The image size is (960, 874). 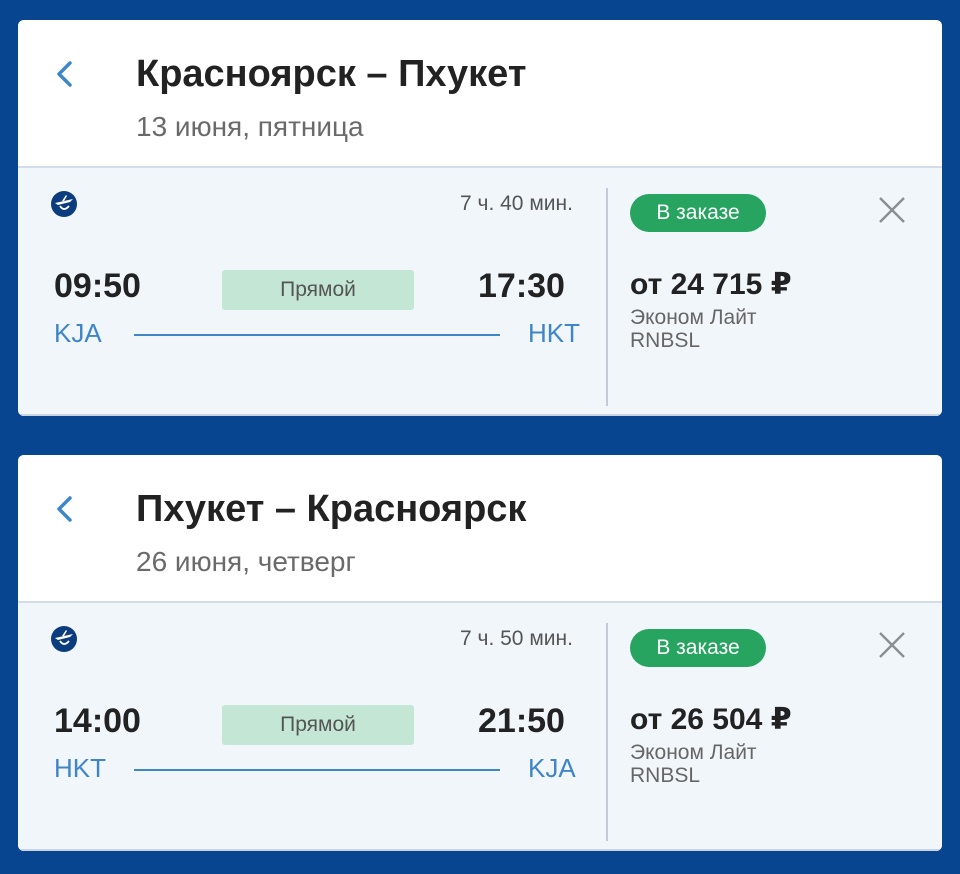 I want to click on route-title: Пхукет – Красноярск, so click(x=331, y=509).